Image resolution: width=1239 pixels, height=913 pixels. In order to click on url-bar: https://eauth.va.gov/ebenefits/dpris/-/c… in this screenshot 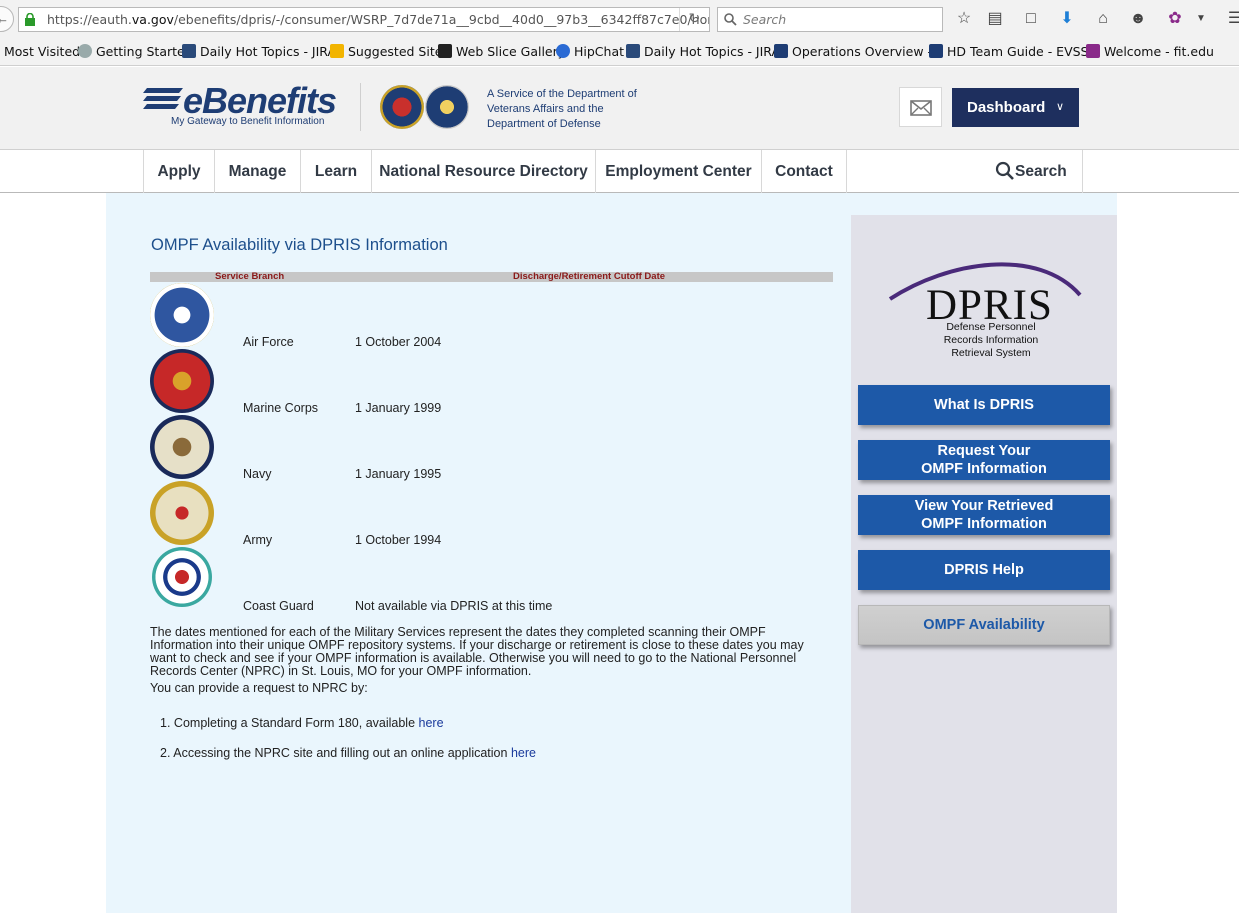, I will do `click(364, 19)`.